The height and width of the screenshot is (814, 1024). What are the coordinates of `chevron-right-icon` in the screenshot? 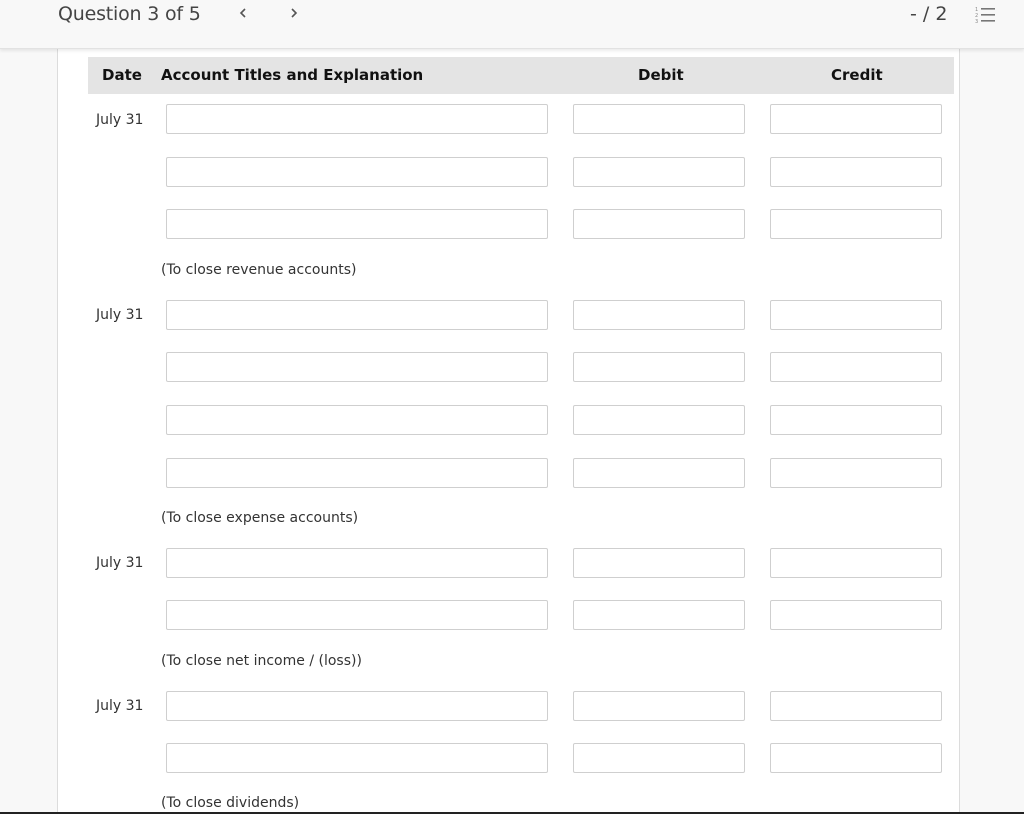 It's located at (294, 13).